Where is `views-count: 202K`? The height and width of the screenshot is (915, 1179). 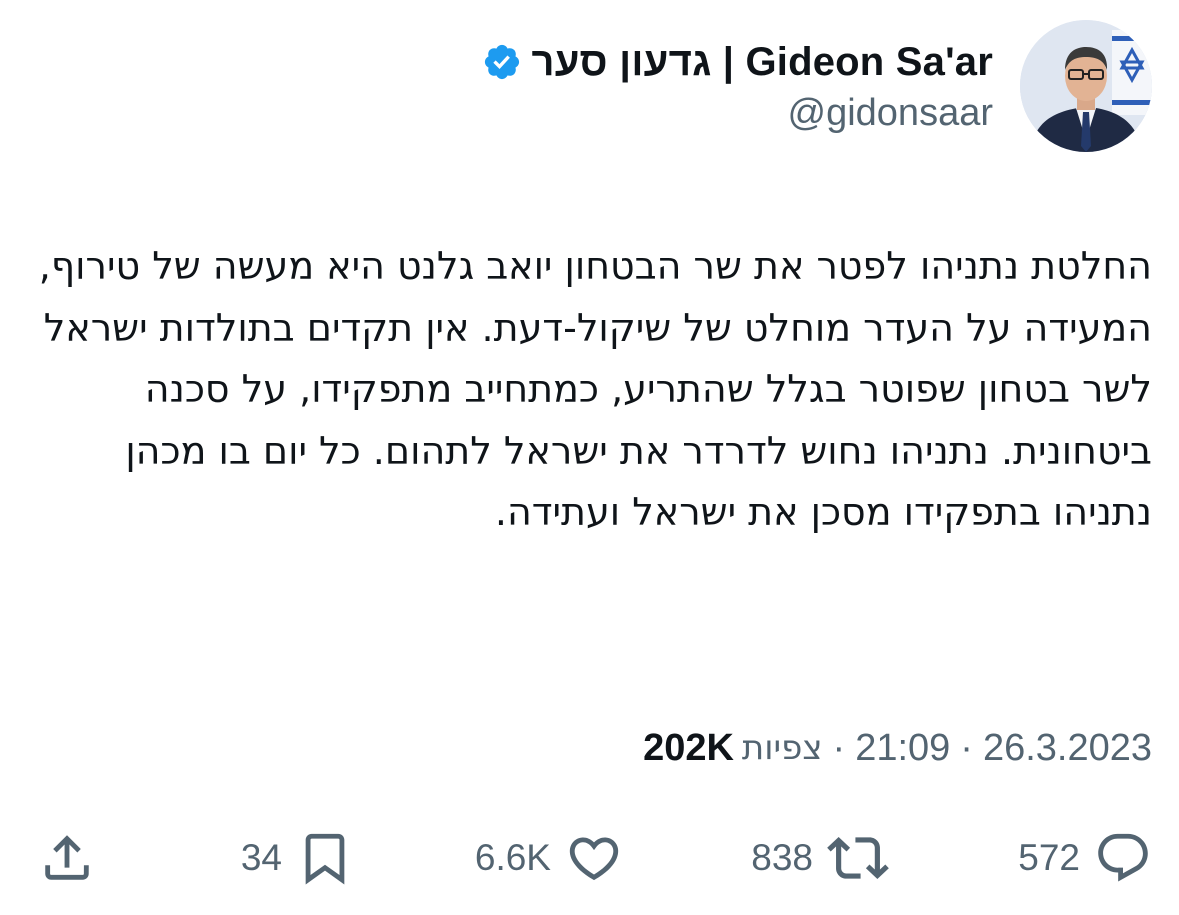
views-count: 202K is located at coordinates (688, 748).